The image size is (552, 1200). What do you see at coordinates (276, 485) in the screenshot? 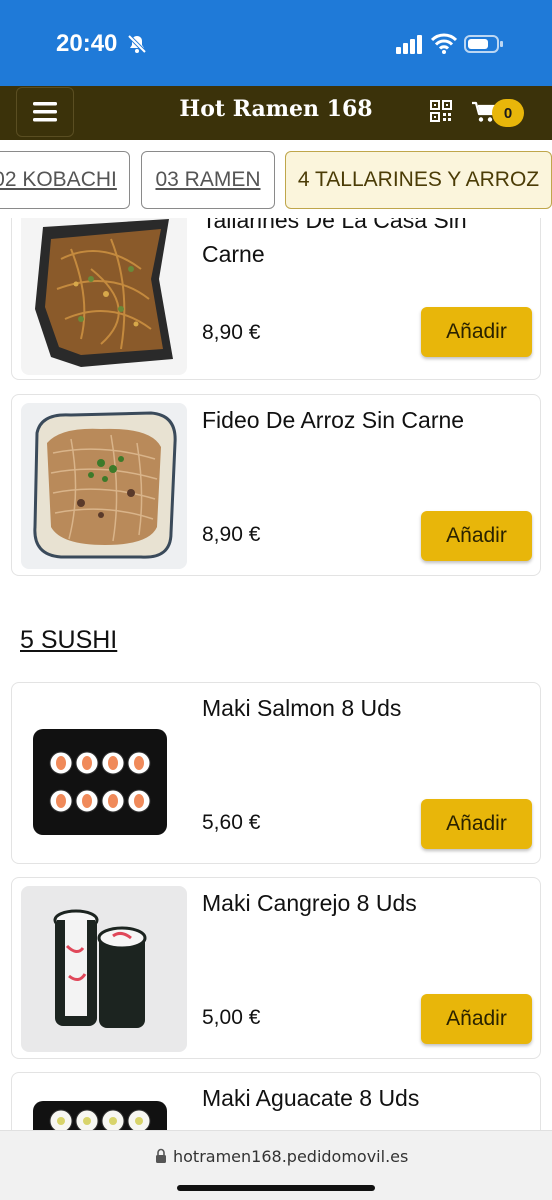
I see `product-card: Fideo De Arroz Sin Carne 8,90 € Añadir` at bounding box center [276, 485].